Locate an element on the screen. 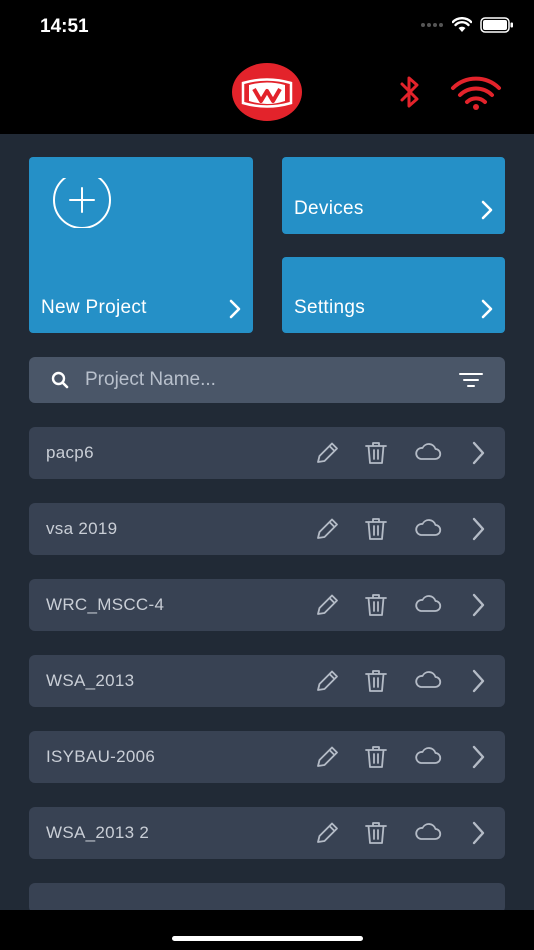 The height and width of the screenshot is (950, 534). home-area is located at coordinates (267, 930).